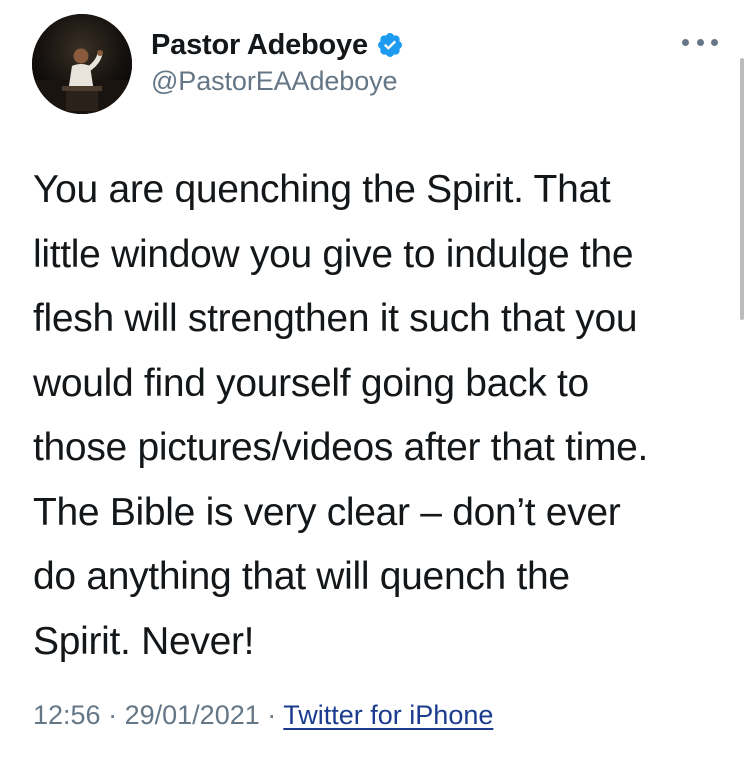 The height and width of the screenshot is (759, 750). Describe the element at coordinates (311, 383) in the screenshot. I see `tweet-text-line: would find yourself going back to` at that location.